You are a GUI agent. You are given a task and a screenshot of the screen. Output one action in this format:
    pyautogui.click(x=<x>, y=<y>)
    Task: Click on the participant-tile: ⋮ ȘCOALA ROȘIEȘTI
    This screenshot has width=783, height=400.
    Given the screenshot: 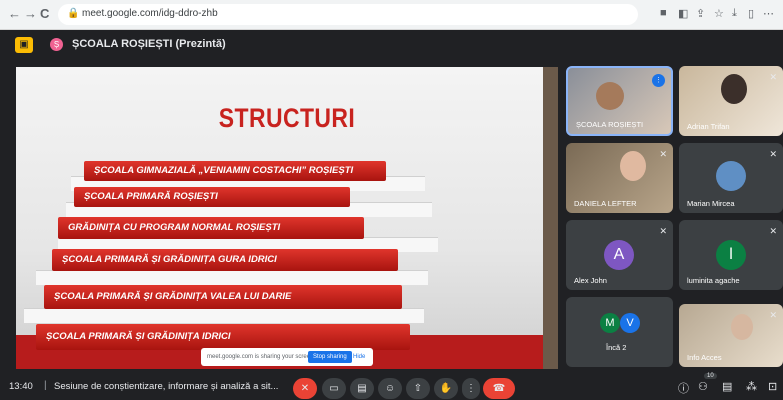 What is the action you would take?
    pyautogui.click(x=619, y=101)
    